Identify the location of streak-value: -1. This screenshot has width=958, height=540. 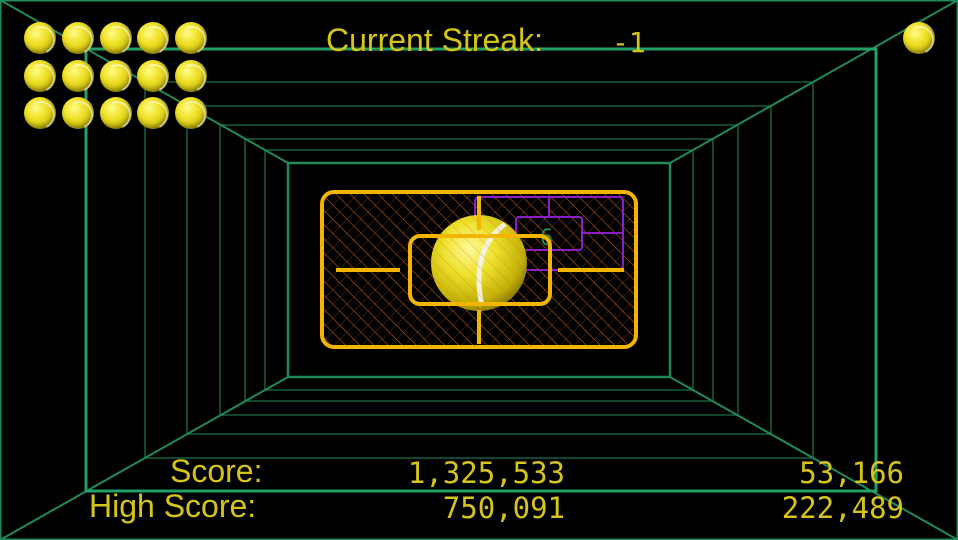
(629, 42).